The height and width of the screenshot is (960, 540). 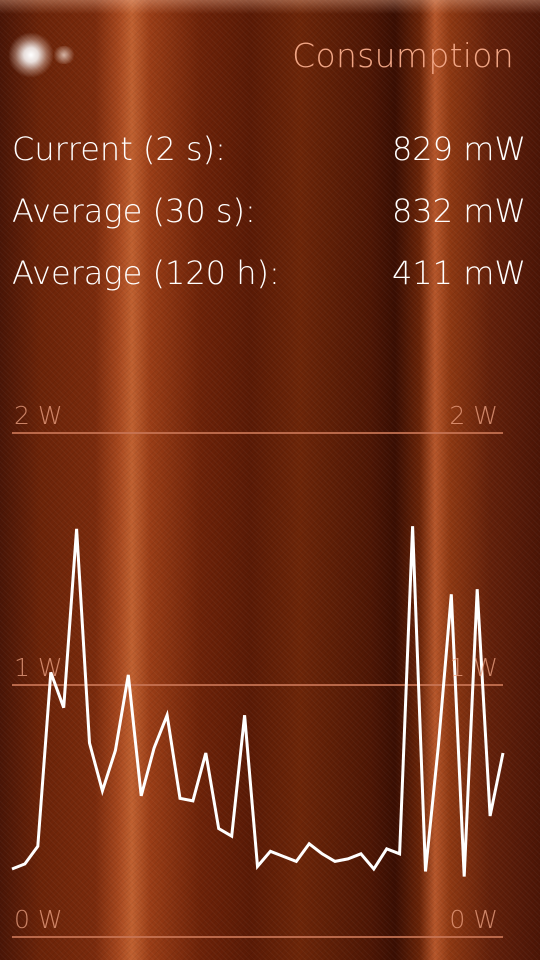 What do you see at coordinates (38, 667) in the screenshot?
I see `y-tick-label-left: 1 W` at bounding box center [38, 667].